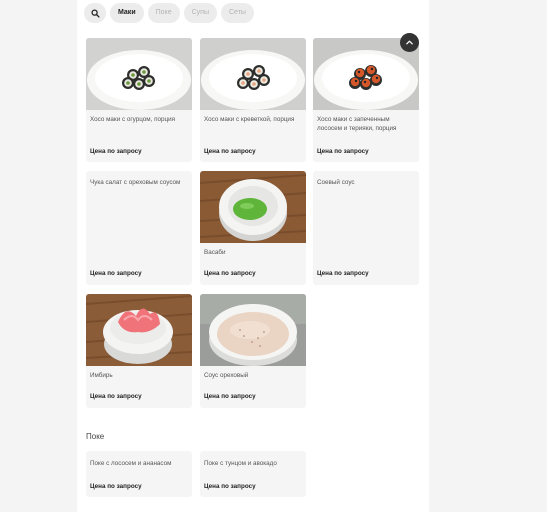 This screenshot has width=547, height=512. Describe the element at coordinates (237, 13) in the screenshot. I see `tab-sets: Сеты` at that location.